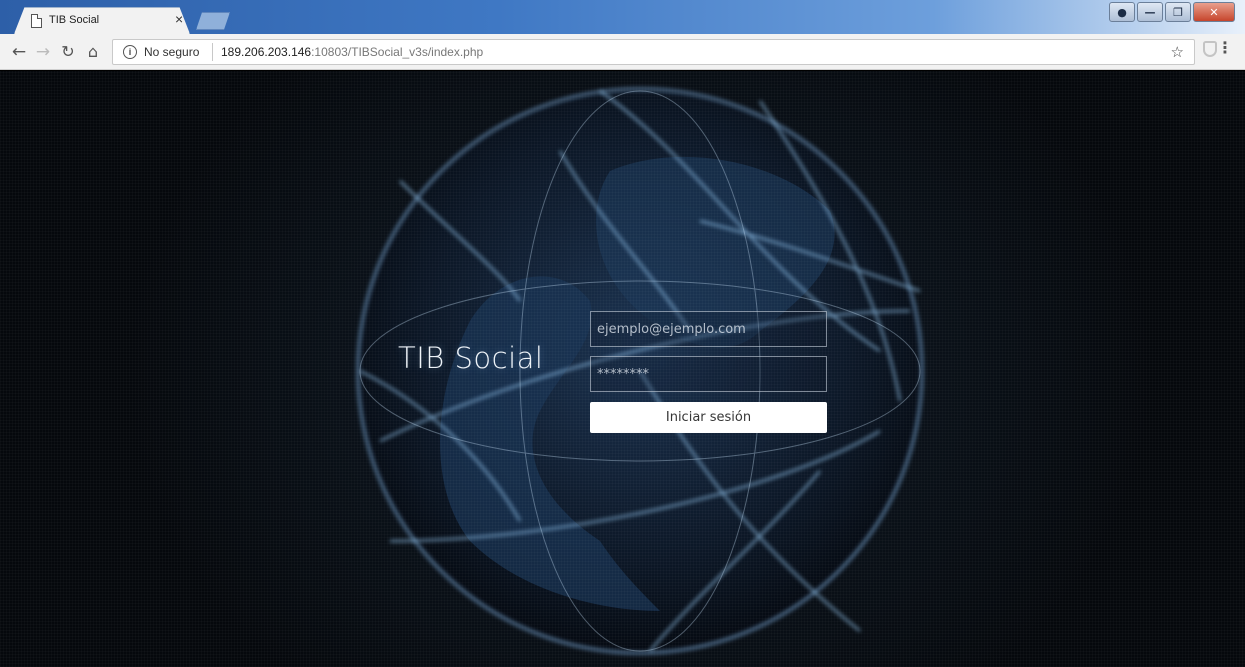 This screenshot has width=1245, height=667. Describe the element at coordinates (102, 20) in the screenshot. I see `browser-tab: TIB Social ×` at that location.